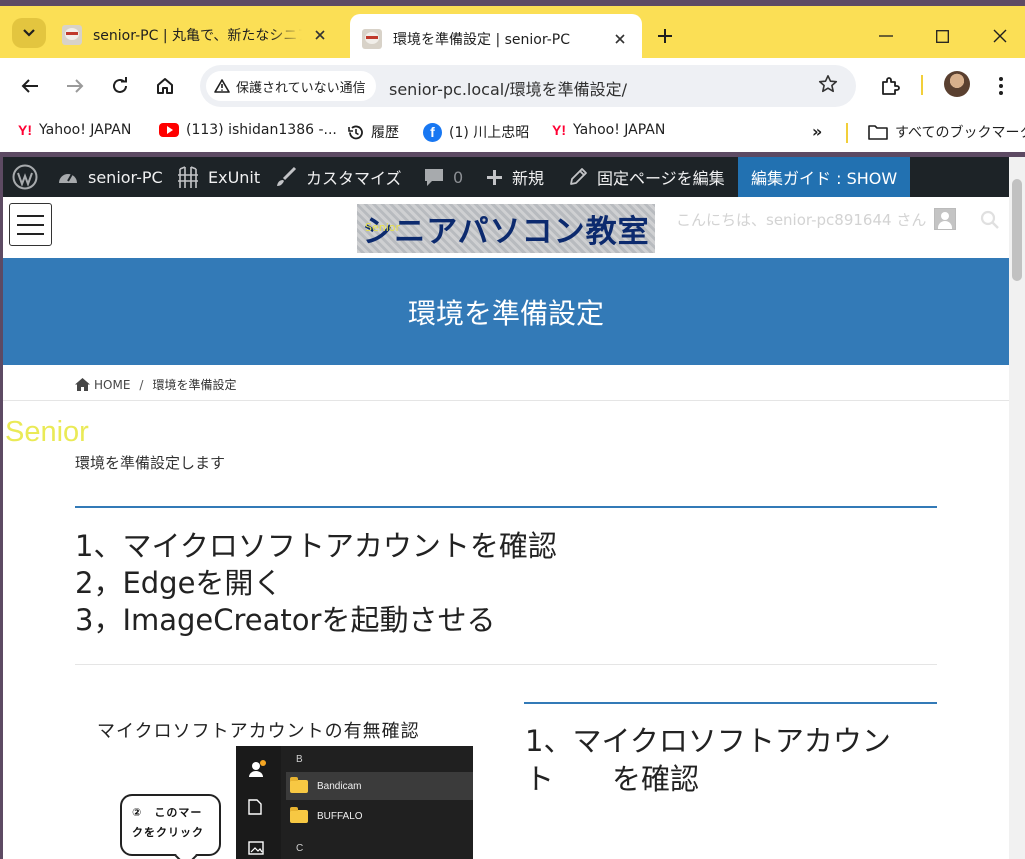  I want to click on home-button, so click(165, 86).